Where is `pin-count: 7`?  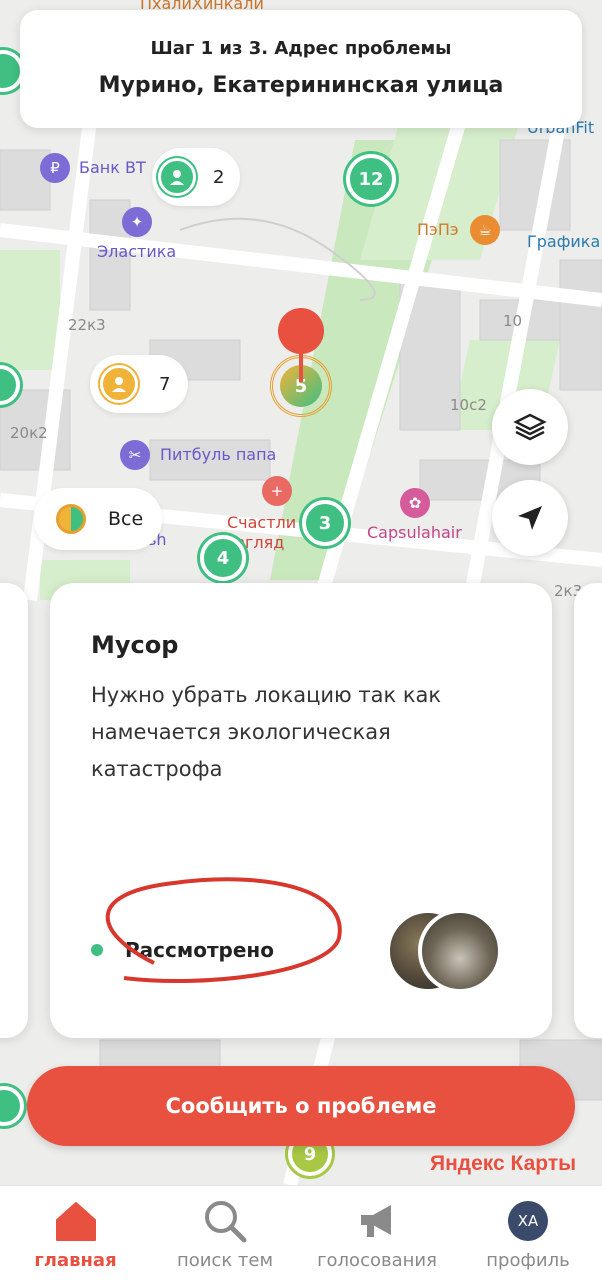
pin-count: 7 is located at coordinates (165, 384).